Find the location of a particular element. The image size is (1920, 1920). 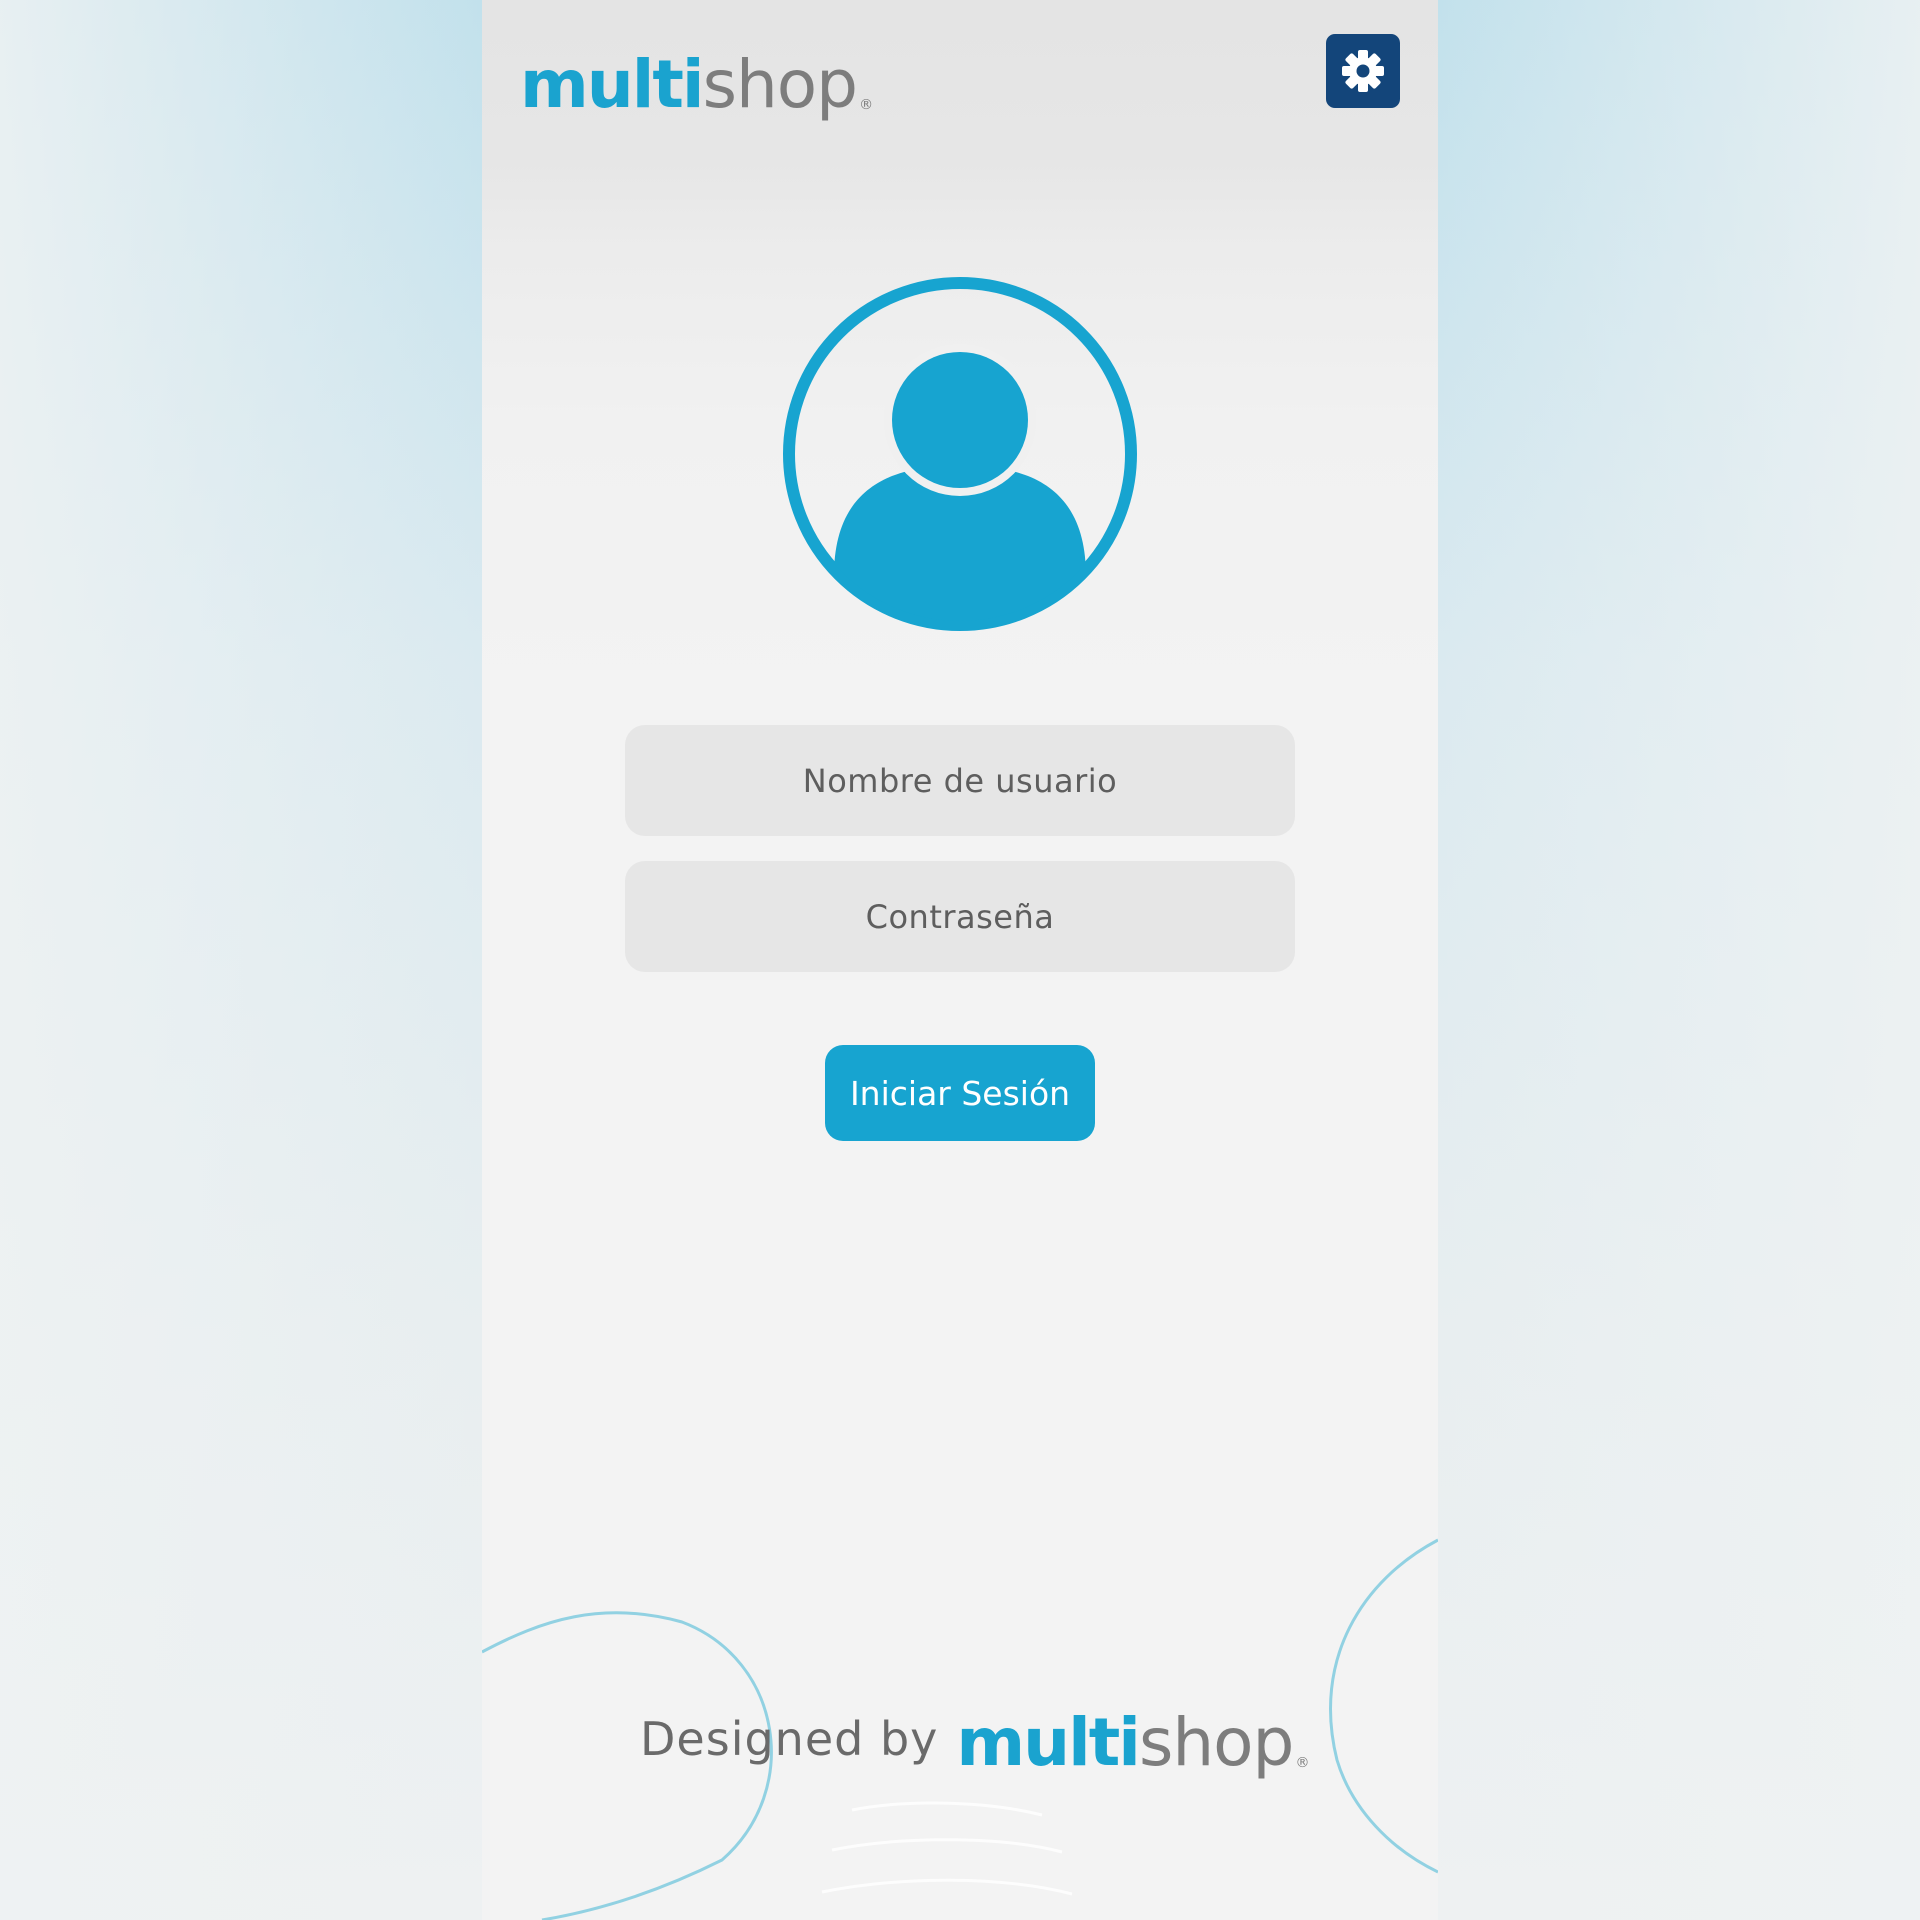

footer-credit: Designed by multi shop ® is located at coordinates (974, 1731).